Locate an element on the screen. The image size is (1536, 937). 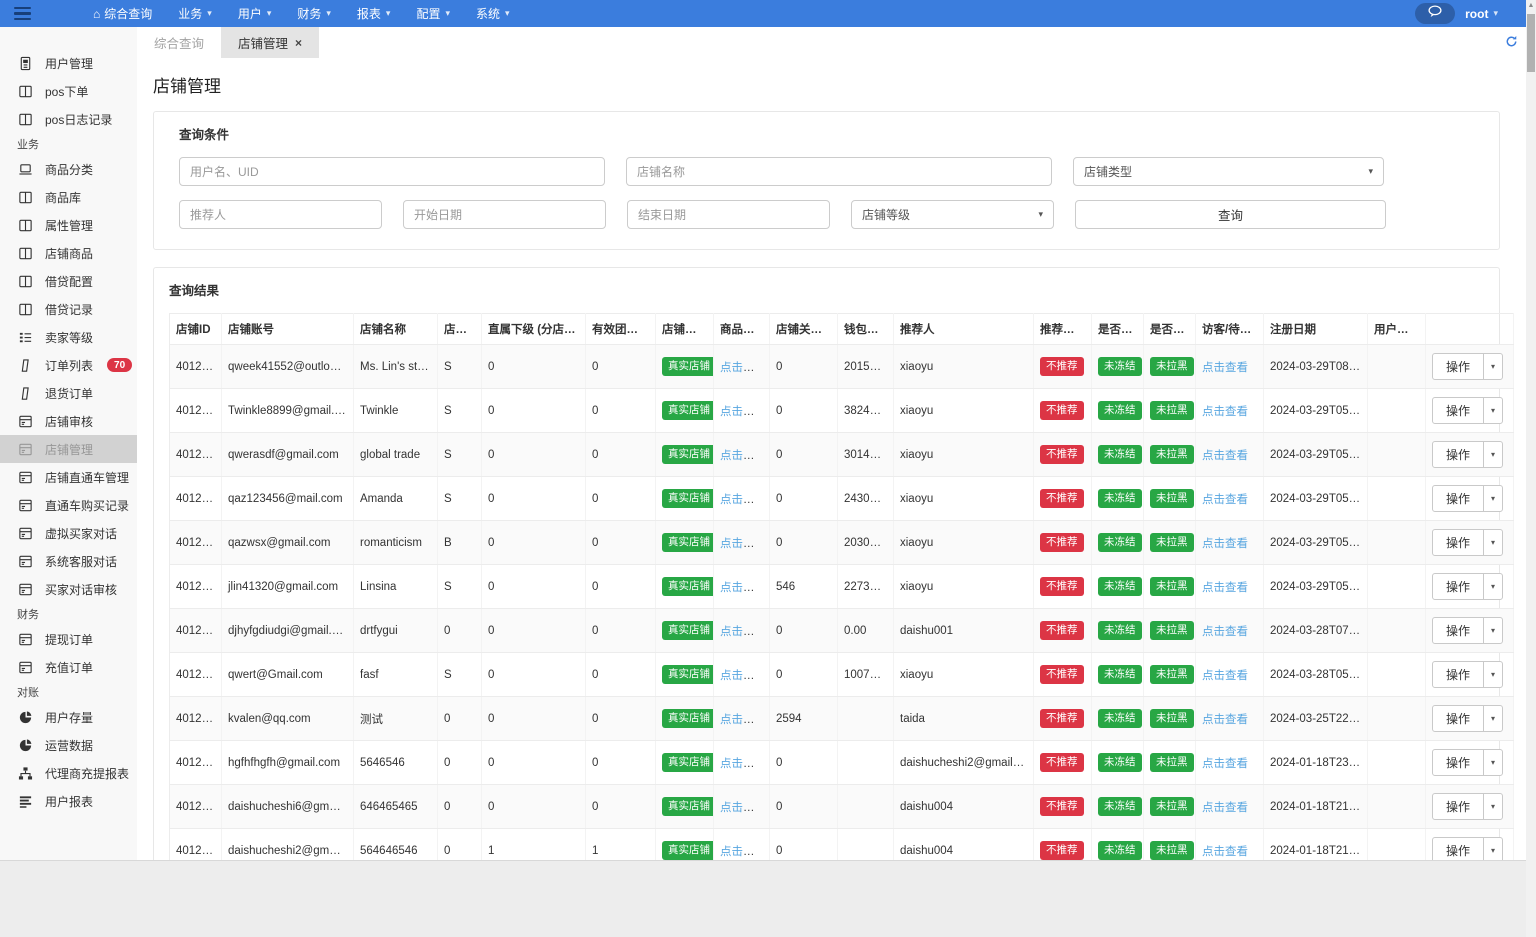
scroll-up-icon: ▲ is located at coordinates (1531, 5).